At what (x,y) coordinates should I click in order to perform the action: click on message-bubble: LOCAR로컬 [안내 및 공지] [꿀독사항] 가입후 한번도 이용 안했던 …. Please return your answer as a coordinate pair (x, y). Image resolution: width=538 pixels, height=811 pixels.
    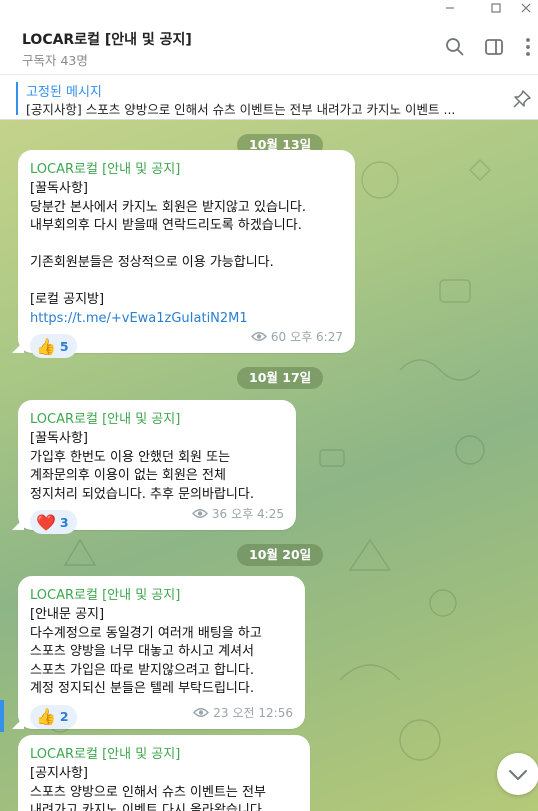
    Looking at the image, I should click on (154, 467).